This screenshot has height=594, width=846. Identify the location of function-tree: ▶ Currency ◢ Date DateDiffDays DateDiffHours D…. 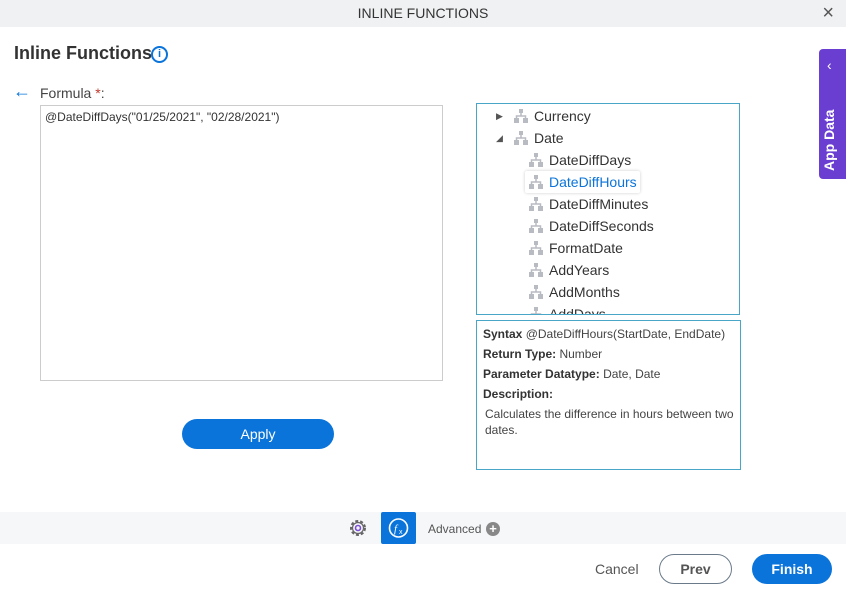
(608, 209).